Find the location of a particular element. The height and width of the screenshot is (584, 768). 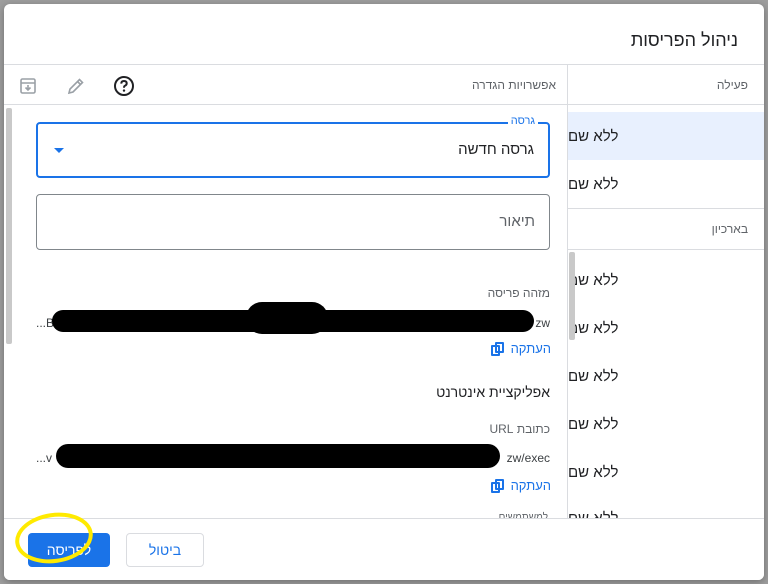

dialog-footer: לפריסה ביטול is located at coordinates (384, 549).